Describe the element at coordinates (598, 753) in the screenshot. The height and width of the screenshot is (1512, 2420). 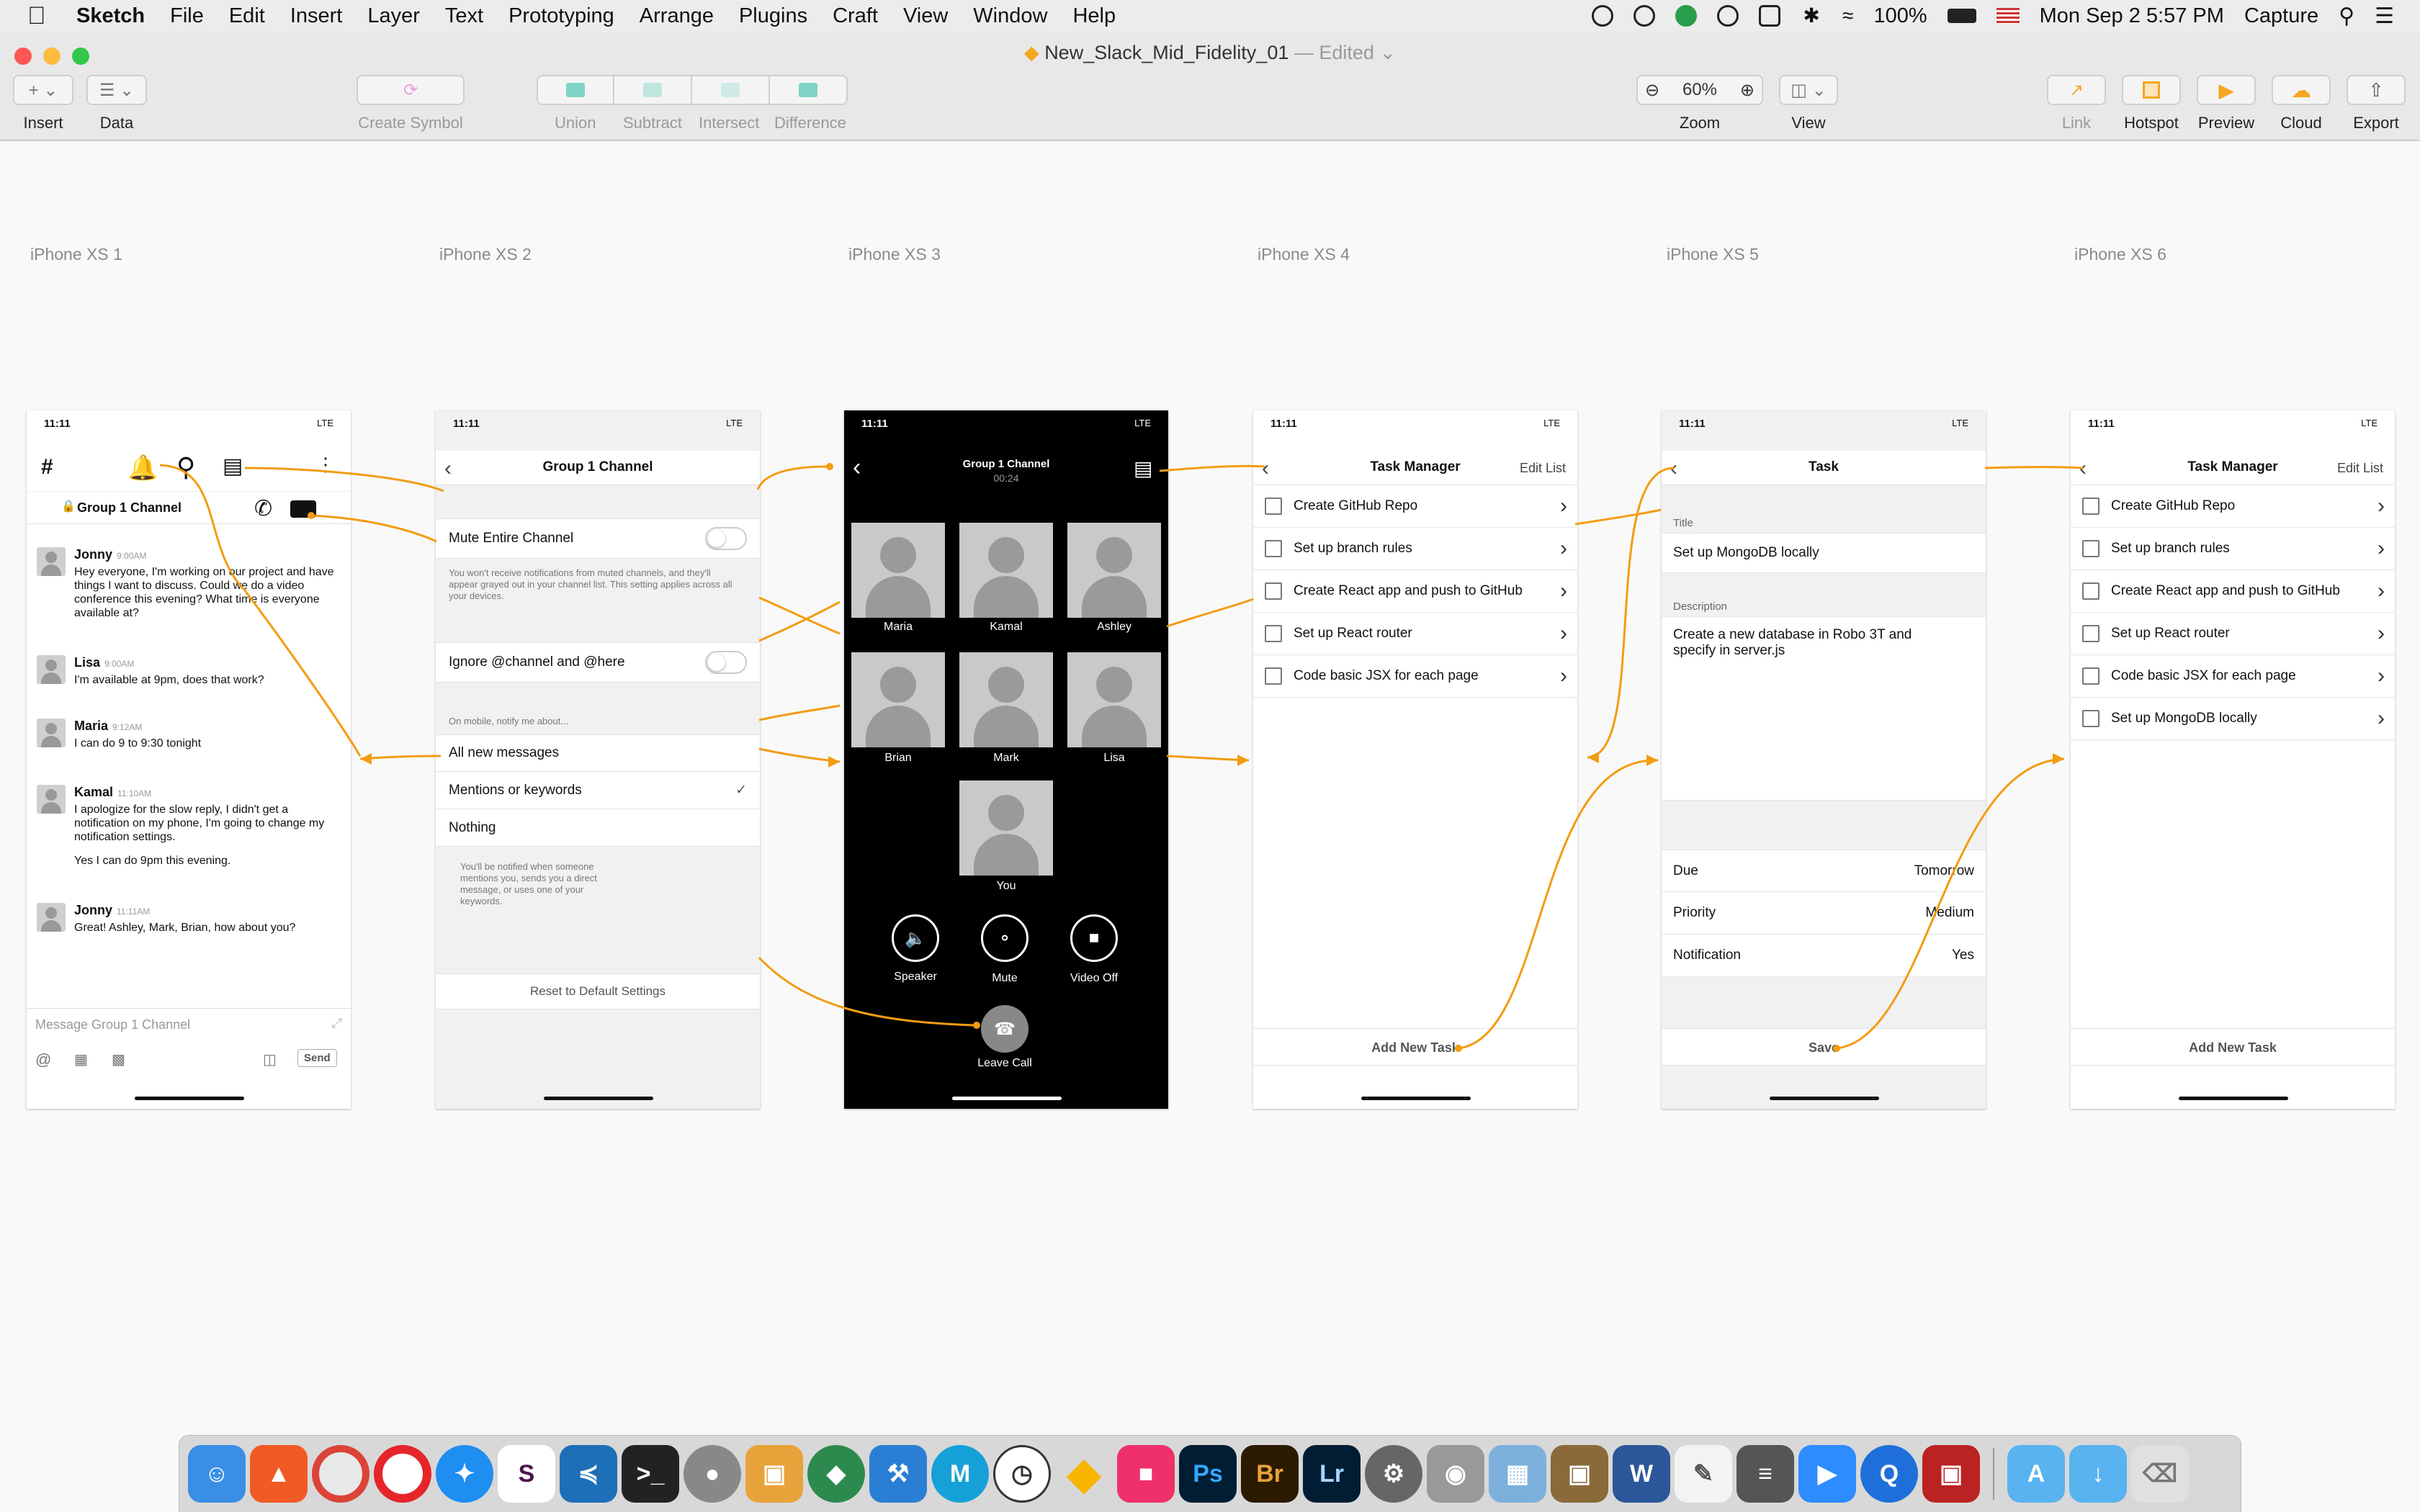
I see `option-all: All new messages` at that location.